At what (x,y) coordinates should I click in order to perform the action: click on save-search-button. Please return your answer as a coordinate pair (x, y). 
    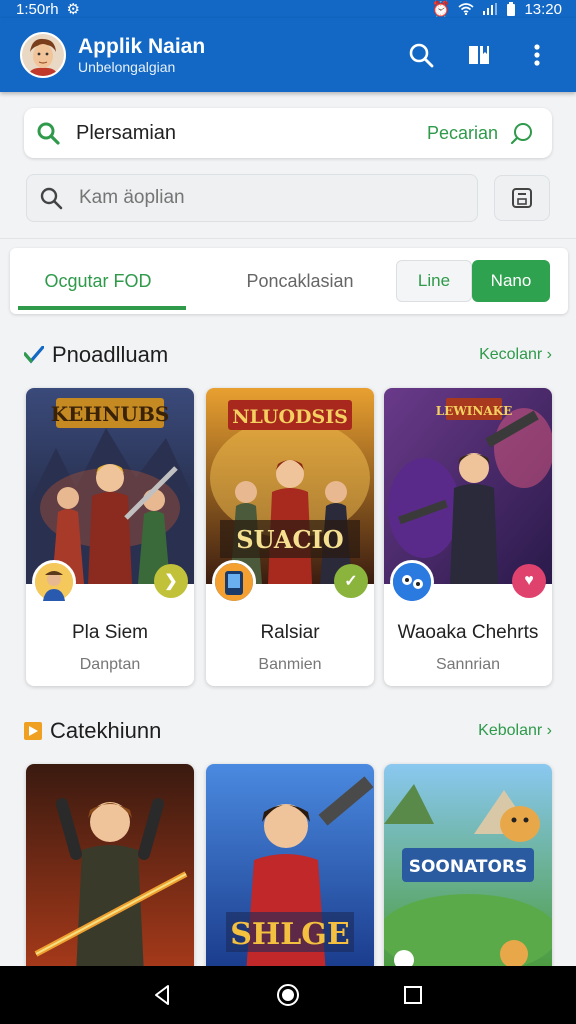
    Looking at the image, I should click on (522, 198).